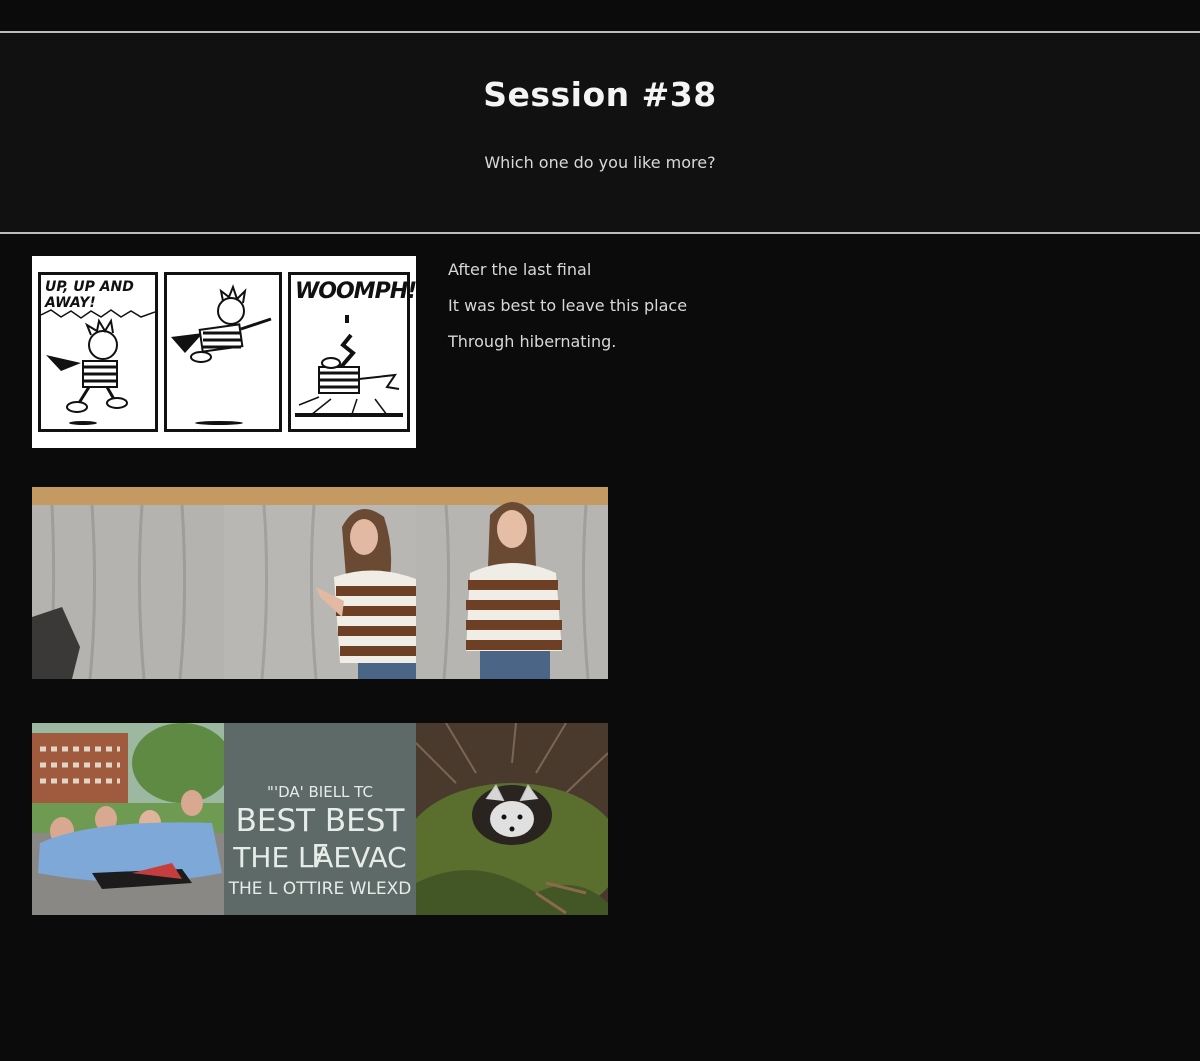 The height and width of the screenshot is (1061, 1200). I want to click on photo-woman-turned, so click(320, 583).